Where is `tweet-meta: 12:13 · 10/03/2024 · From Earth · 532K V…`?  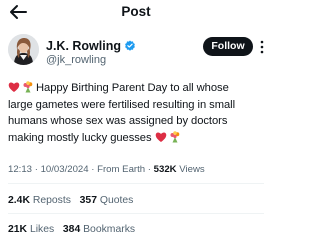
tweet-meta: 12:13 · 10/03/2024 · From Earth · 532K V… is located at coordinates (106, 170).